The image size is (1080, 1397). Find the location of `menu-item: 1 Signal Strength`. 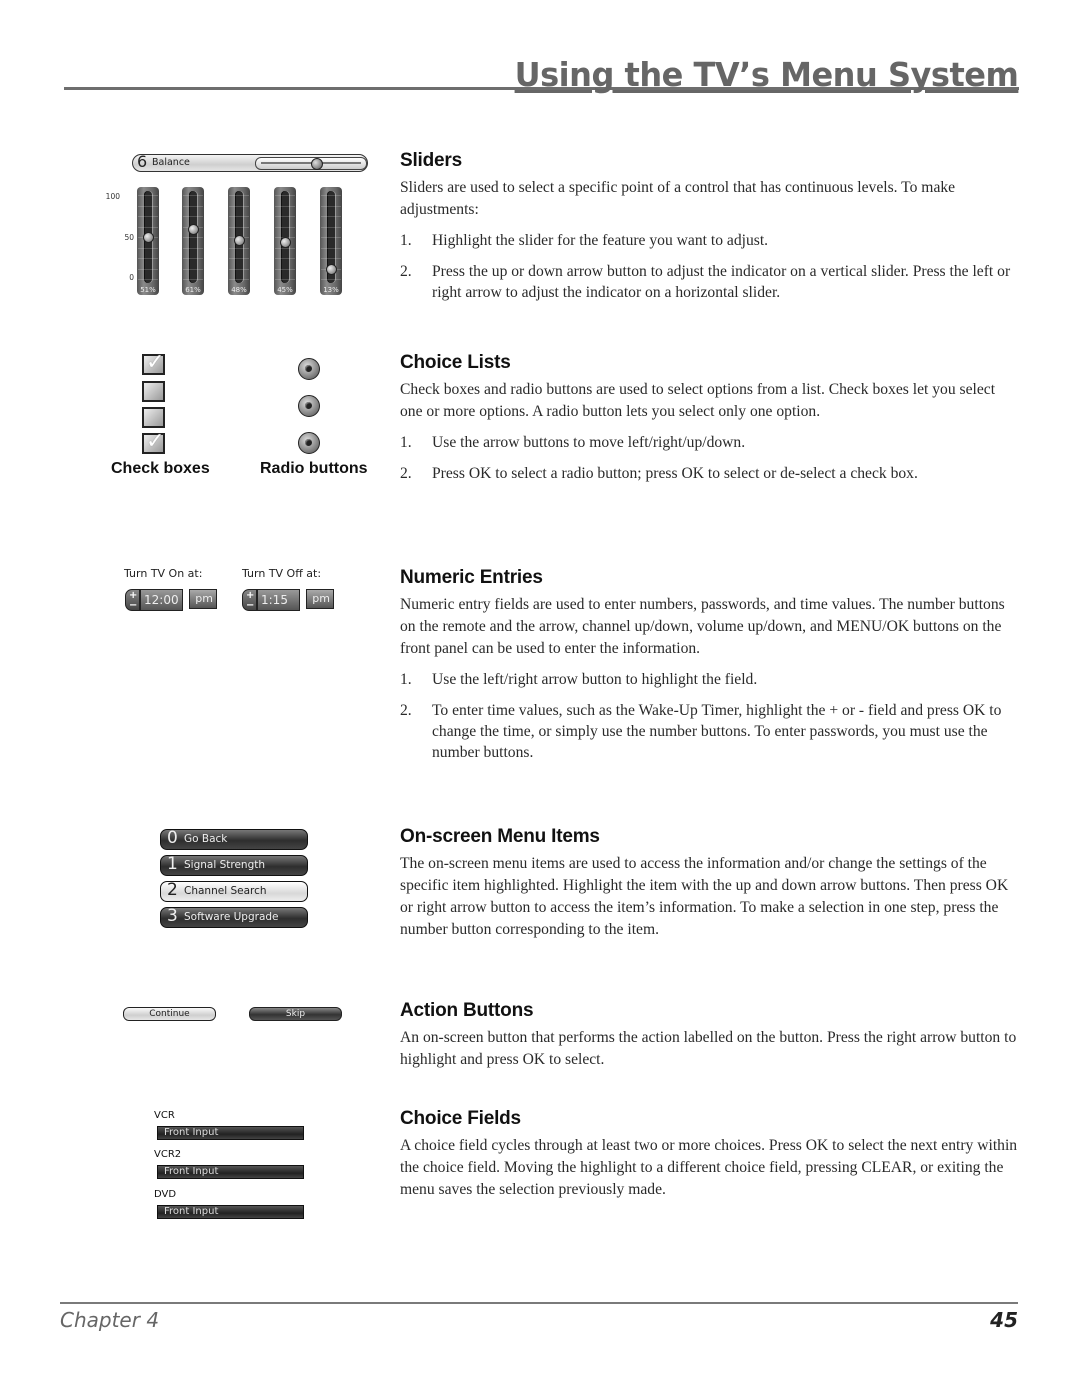

menu-item: 1 Signal Strength is located at coordinates (234, 865).